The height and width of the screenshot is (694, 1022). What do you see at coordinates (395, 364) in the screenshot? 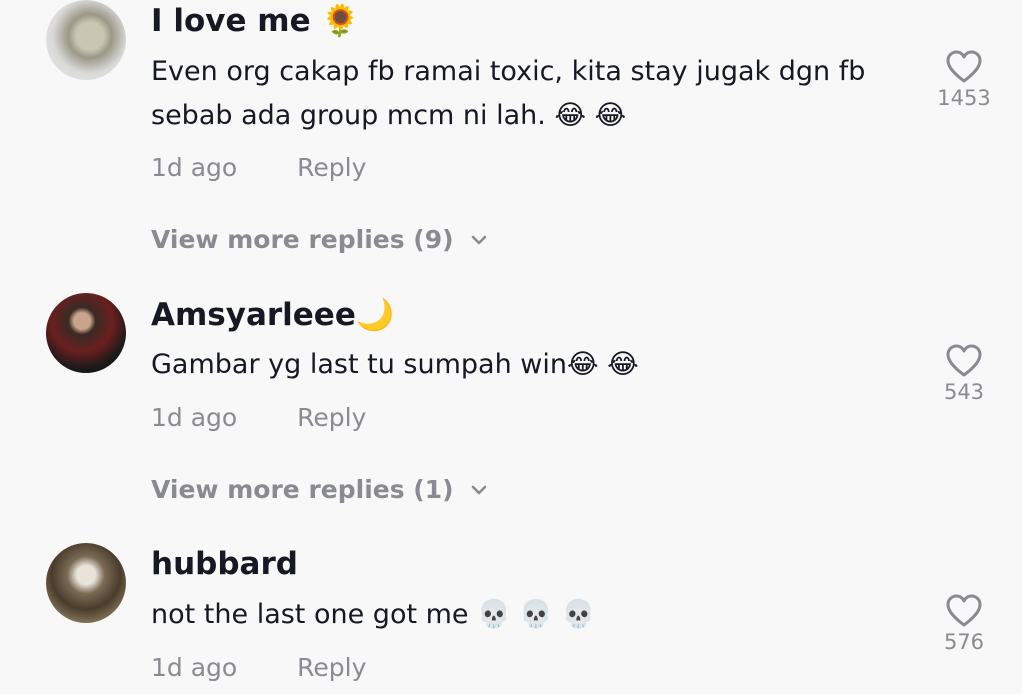
I see `comment-text: Gambar yg last tu sumpah win😂 😂` at bounding box center [395, 364].